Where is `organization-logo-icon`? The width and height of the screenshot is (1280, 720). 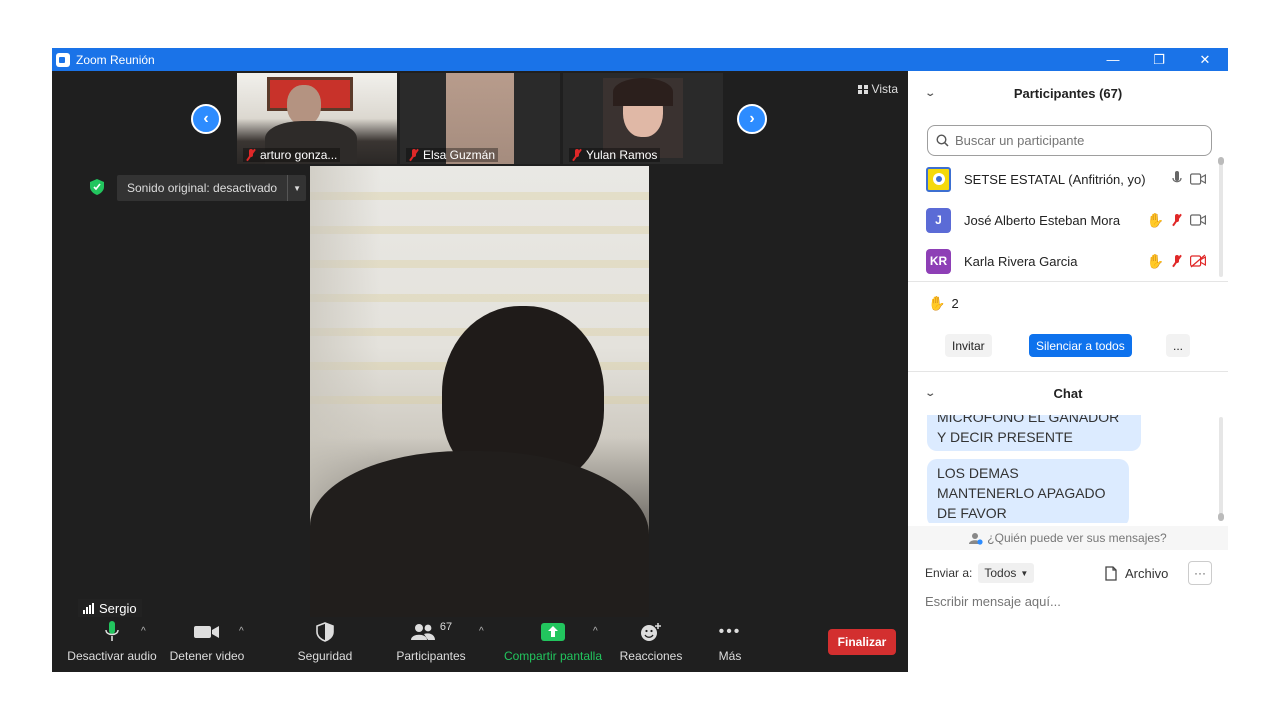 organization-logo-icon is located at coordinates (938, 179).